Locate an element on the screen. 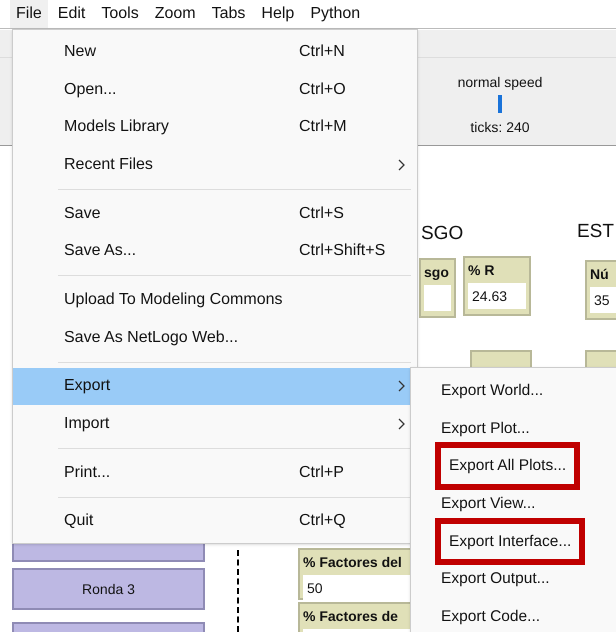 Image resolution: width=616 pixels, height=632 pixels. menu-bar-item: Edit is located at coordinates (72, 14).